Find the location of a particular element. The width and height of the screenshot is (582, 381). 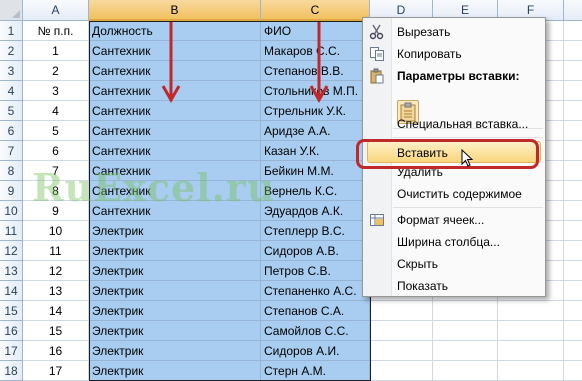

row-header: 1 is located at coordinates (11, 31).